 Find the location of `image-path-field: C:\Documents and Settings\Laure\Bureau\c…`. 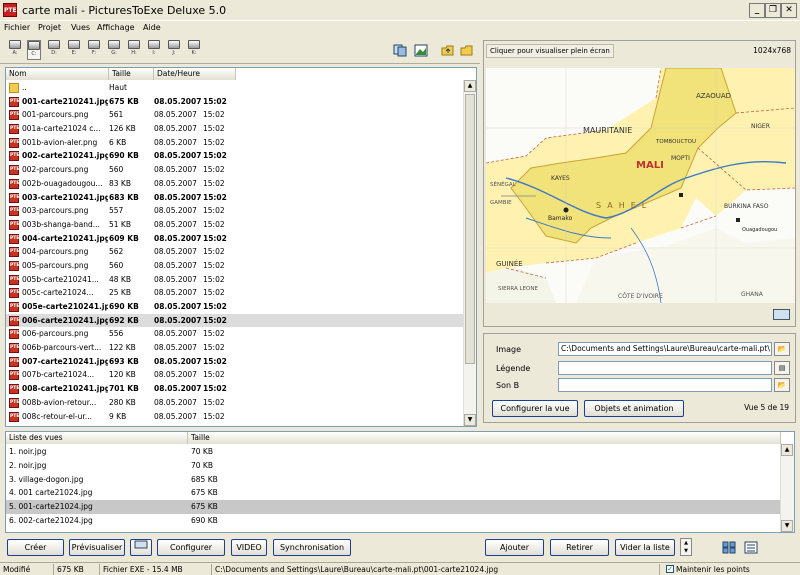

image-path-field: C:\Documents and Settings\Laure\Bureau\c… is located at coordinates (665, 349).